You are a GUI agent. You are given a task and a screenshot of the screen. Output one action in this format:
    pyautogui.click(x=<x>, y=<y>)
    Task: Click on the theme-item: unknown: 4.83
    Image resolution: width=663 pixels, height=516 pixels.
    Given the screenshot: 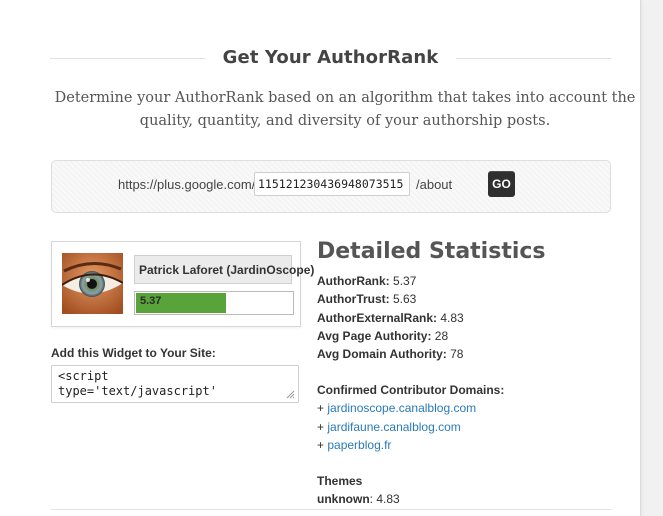 What is the action you would take?
    pyautogui.click(x=358, y=499)
    